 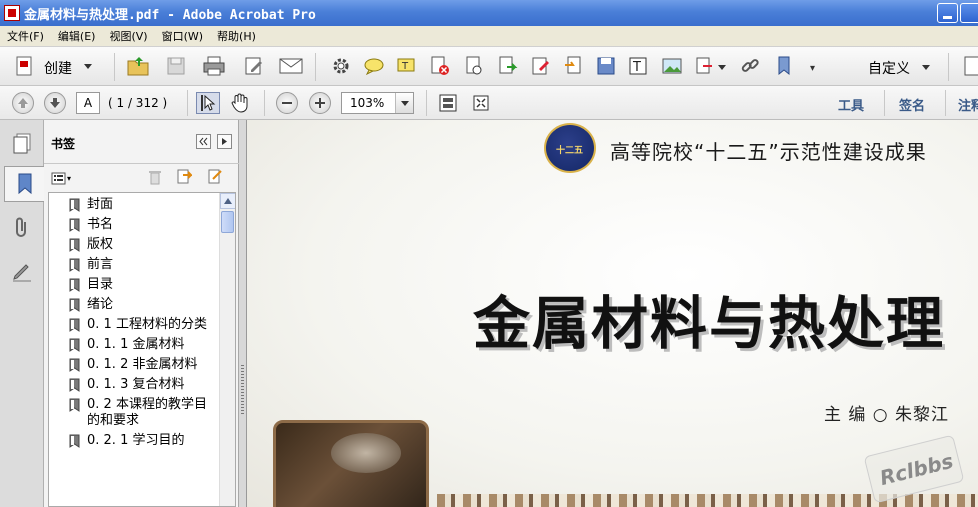 I want to click on new-bookmark-icon, so click(x=185, y=178).